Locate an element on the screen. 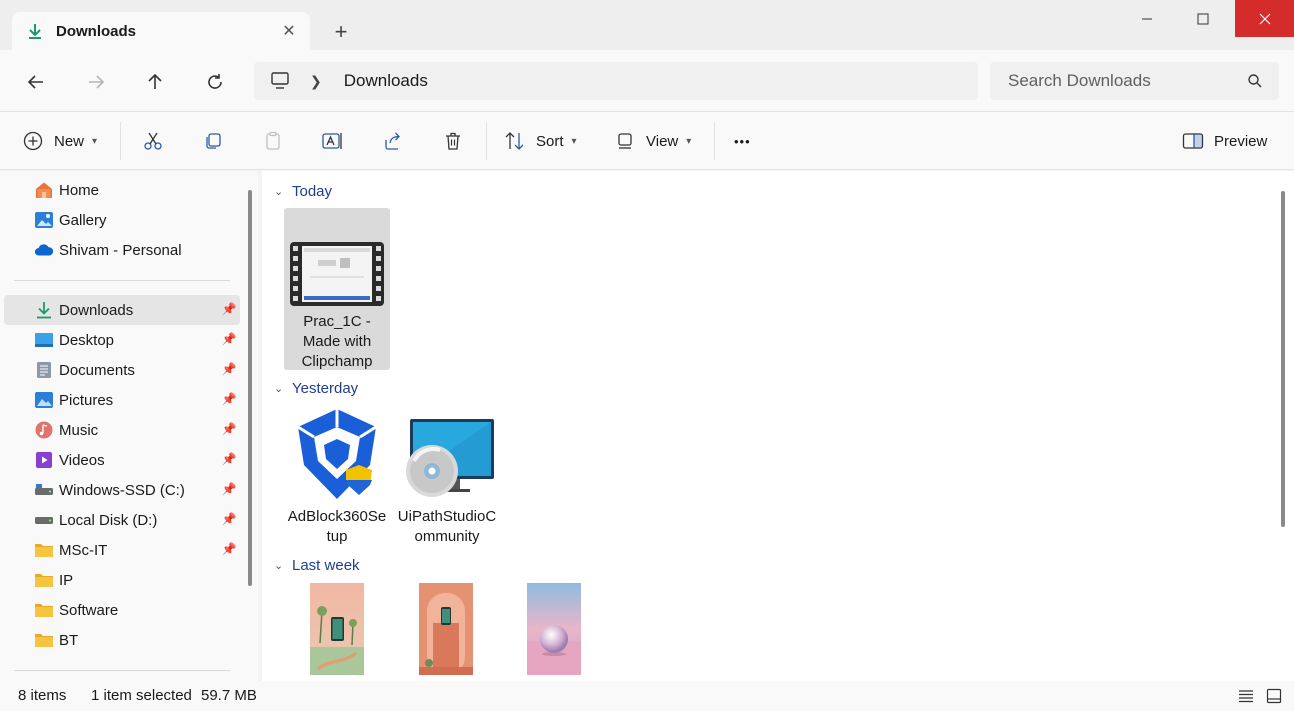 Image resolution: width=1294 pixels, height=711 pixels. tab-downloads: Downloads ✕ is located at coordinates (161, 31).